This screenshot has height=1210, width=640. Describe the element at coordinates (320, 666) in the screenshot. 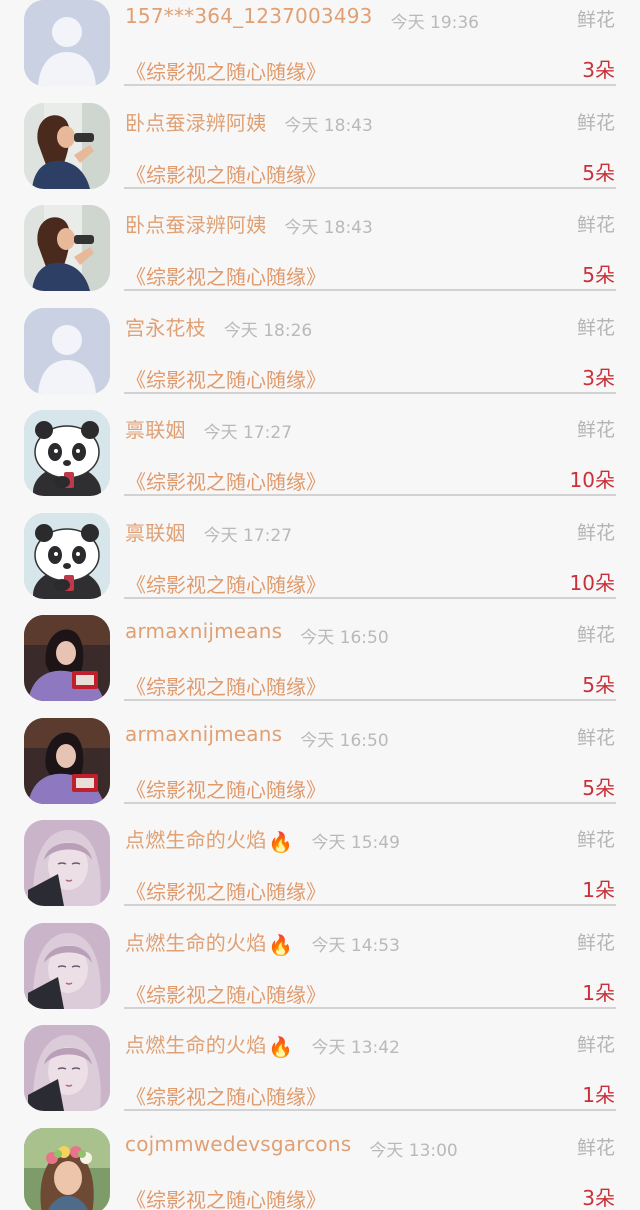

I see `gift-record-item: armaxnijmeans 今天 16:50 鲜花《综影视之随心随缘》 5朵` at that location.